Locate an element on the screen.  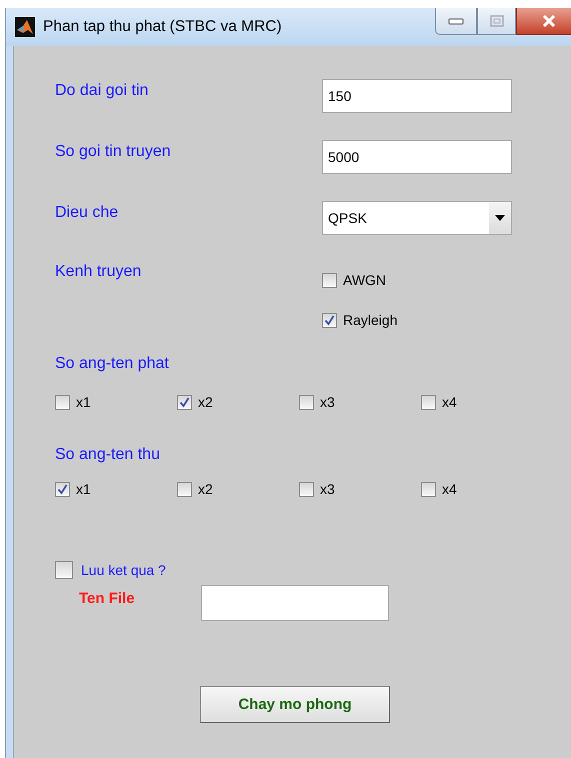
section-label: Kenh truyen is located at coordinates (98, 272).